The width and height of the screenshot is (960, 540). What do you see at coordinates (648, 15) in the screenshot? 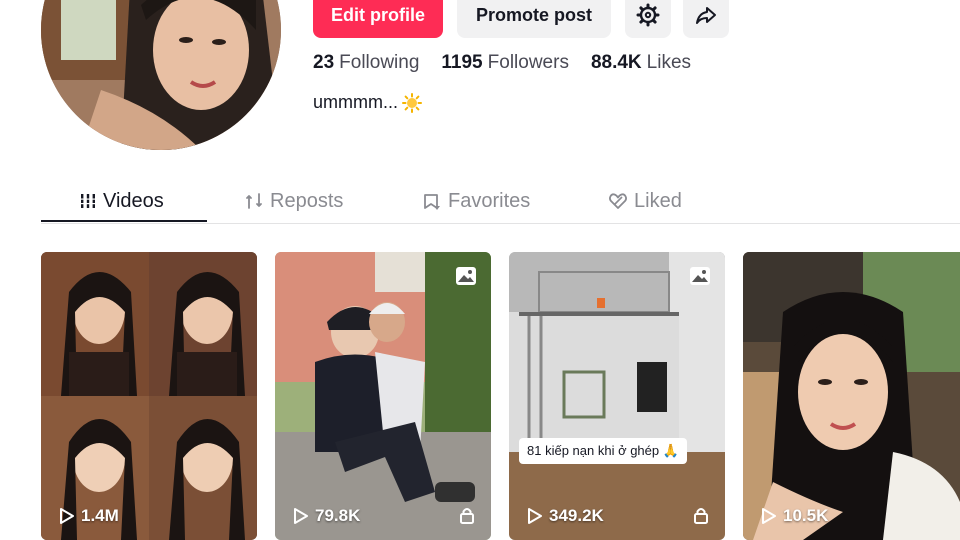
I see `gear-icon` at bounding box center [648, 15].